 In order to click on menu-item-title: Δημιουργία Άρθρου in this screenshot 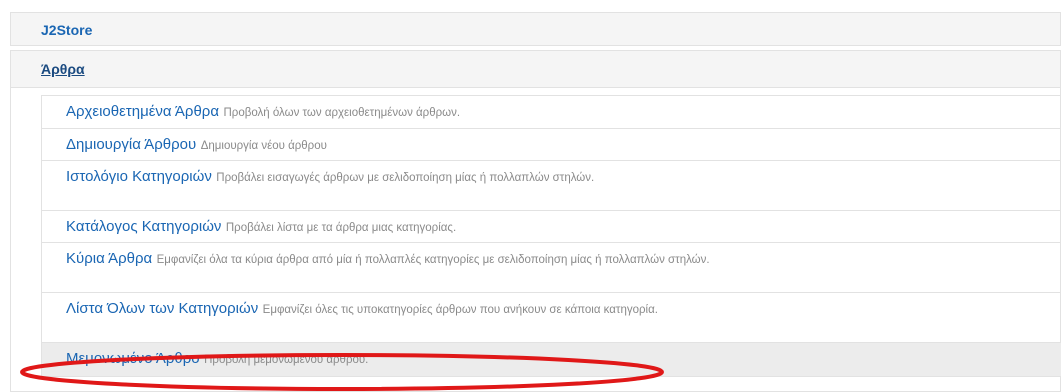, I will do `click(131, 144)`.